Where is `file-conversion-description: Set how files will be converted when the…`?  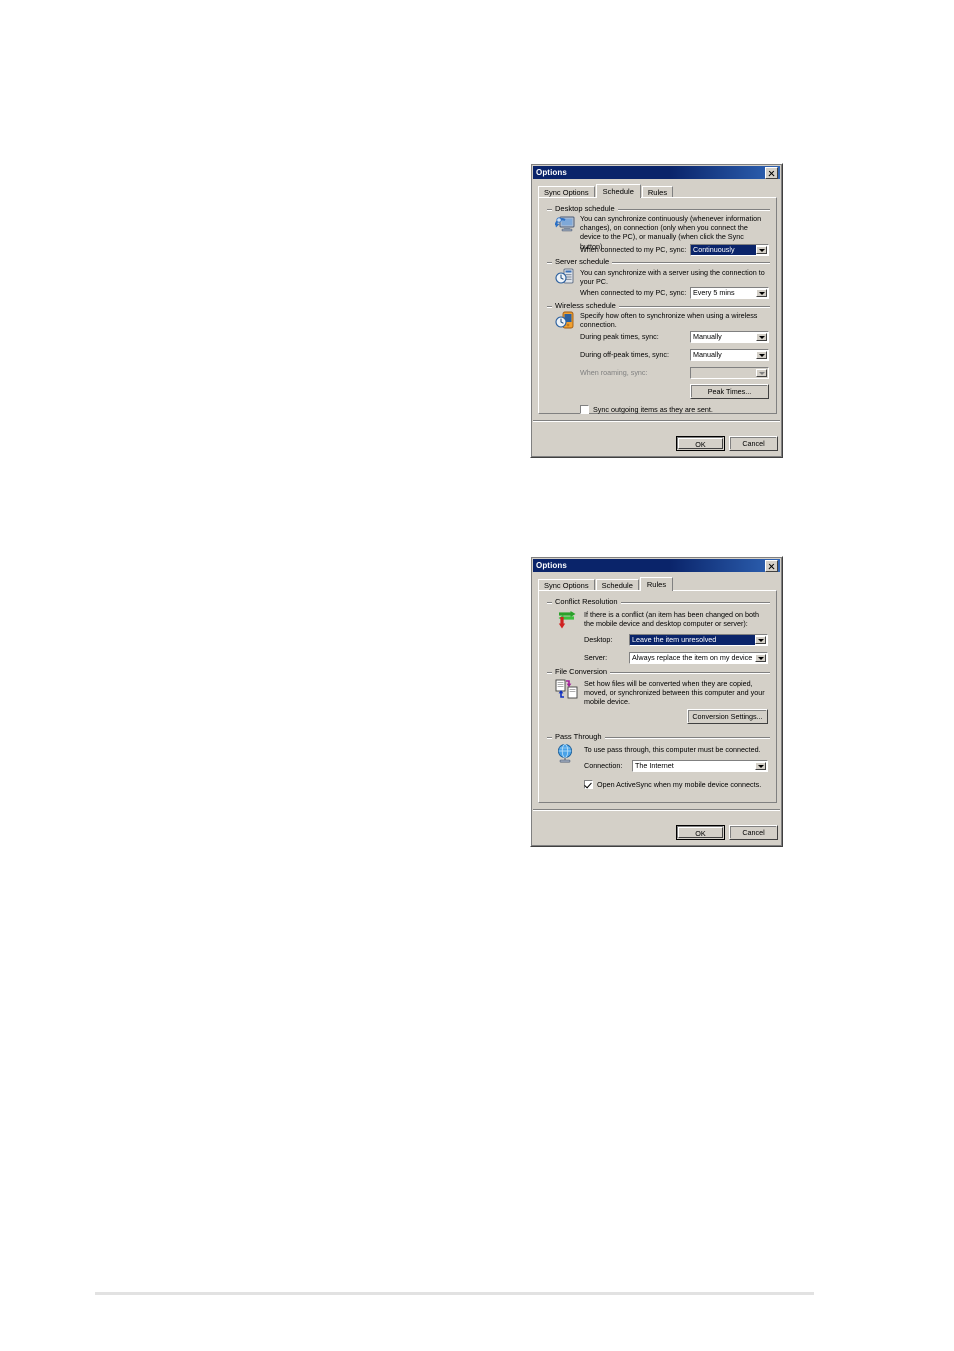 file-conversion-description: Set how files will be converted when the… is located at coordinates (674, 693).